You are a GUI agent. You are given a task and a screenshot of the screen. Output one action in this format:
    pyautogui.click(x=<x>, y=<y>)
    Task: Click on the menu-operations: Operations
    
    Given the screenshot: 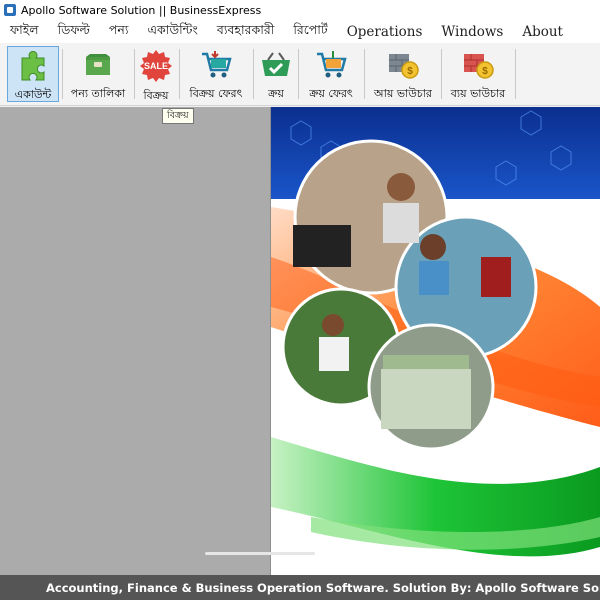 What is the action you would take?
    pyautogui.click(x=384, y=32)
    